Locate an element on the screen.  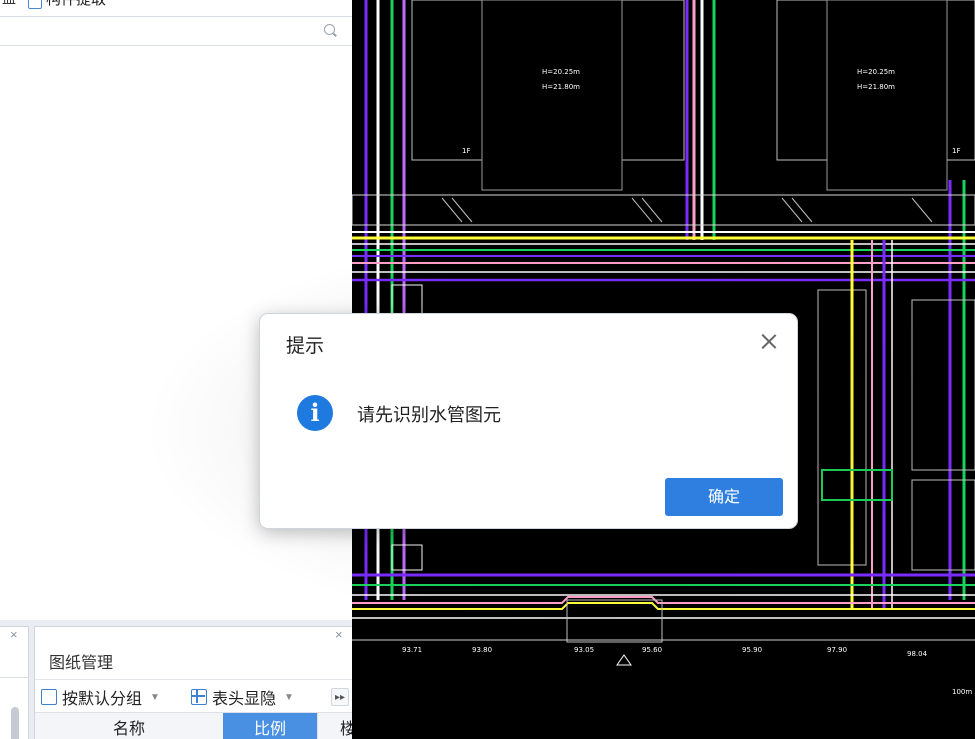
component-extract-tab: 构件提取 is located at coordinates (76, 4).